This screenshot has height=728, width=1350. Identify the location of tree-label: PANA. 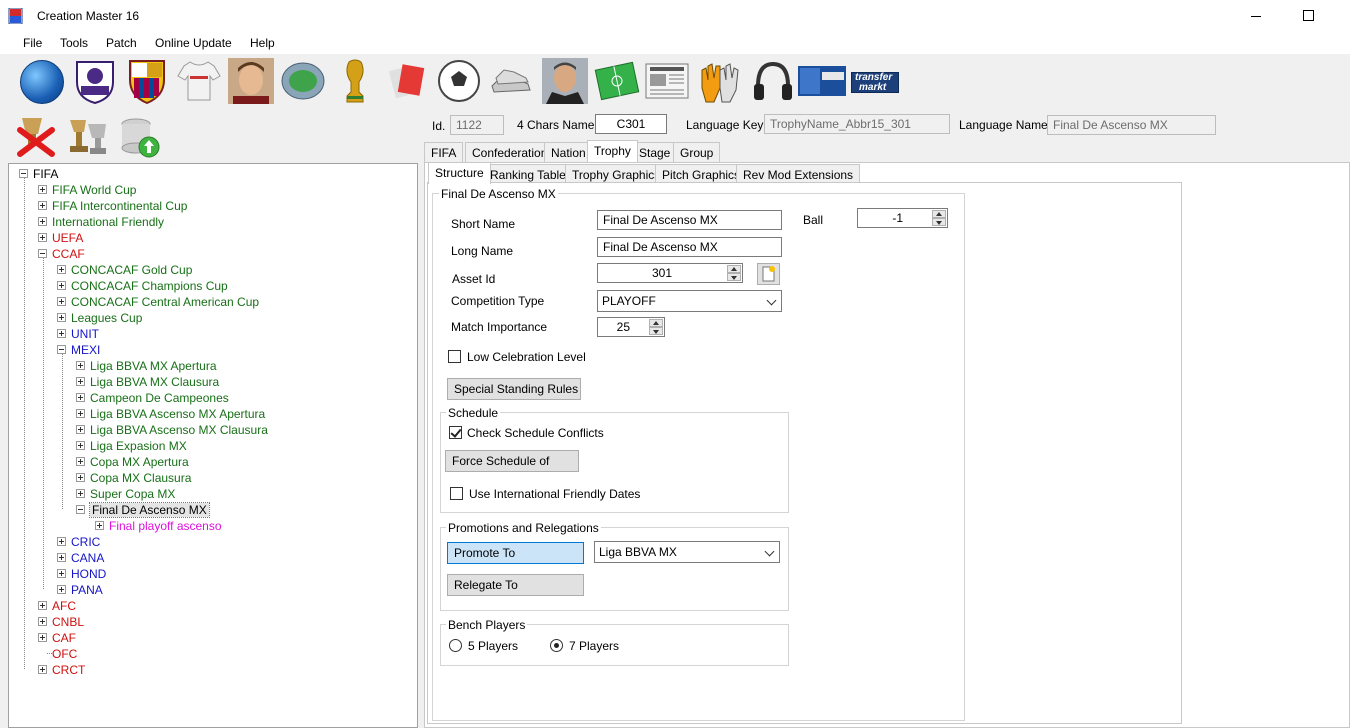
(87, 590).